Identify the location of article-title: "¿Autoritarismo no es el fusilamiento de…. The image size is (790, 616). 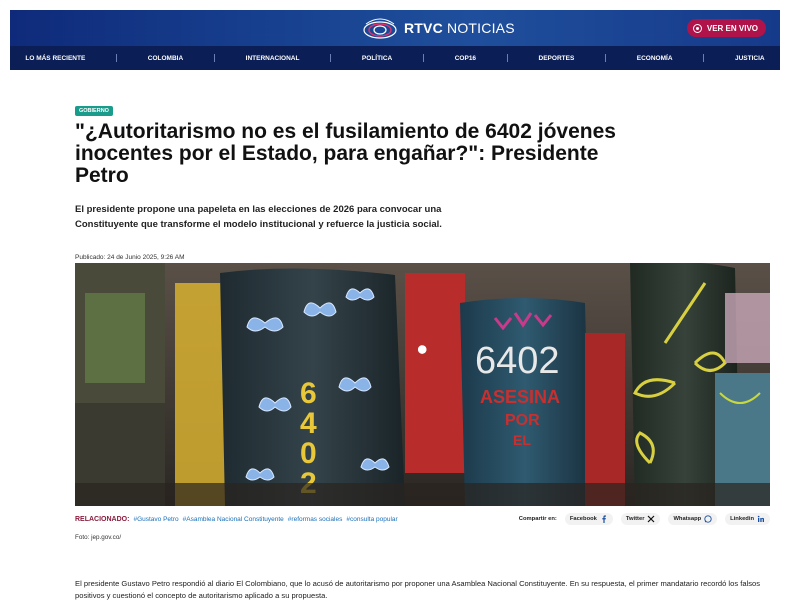
(345, 153).